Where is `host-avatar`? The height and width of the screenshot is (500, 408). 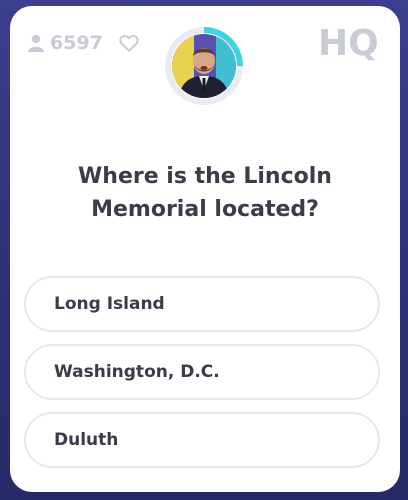 host-avatar is located at coordinates (204, 66).